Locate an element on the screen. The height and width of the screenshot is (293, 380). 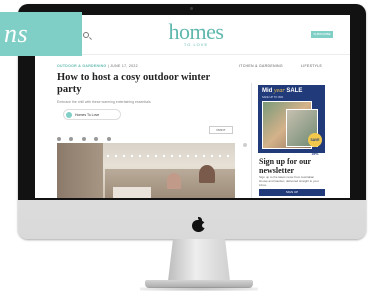
logo-wordmark: homes is located at coordinates (196, 31).